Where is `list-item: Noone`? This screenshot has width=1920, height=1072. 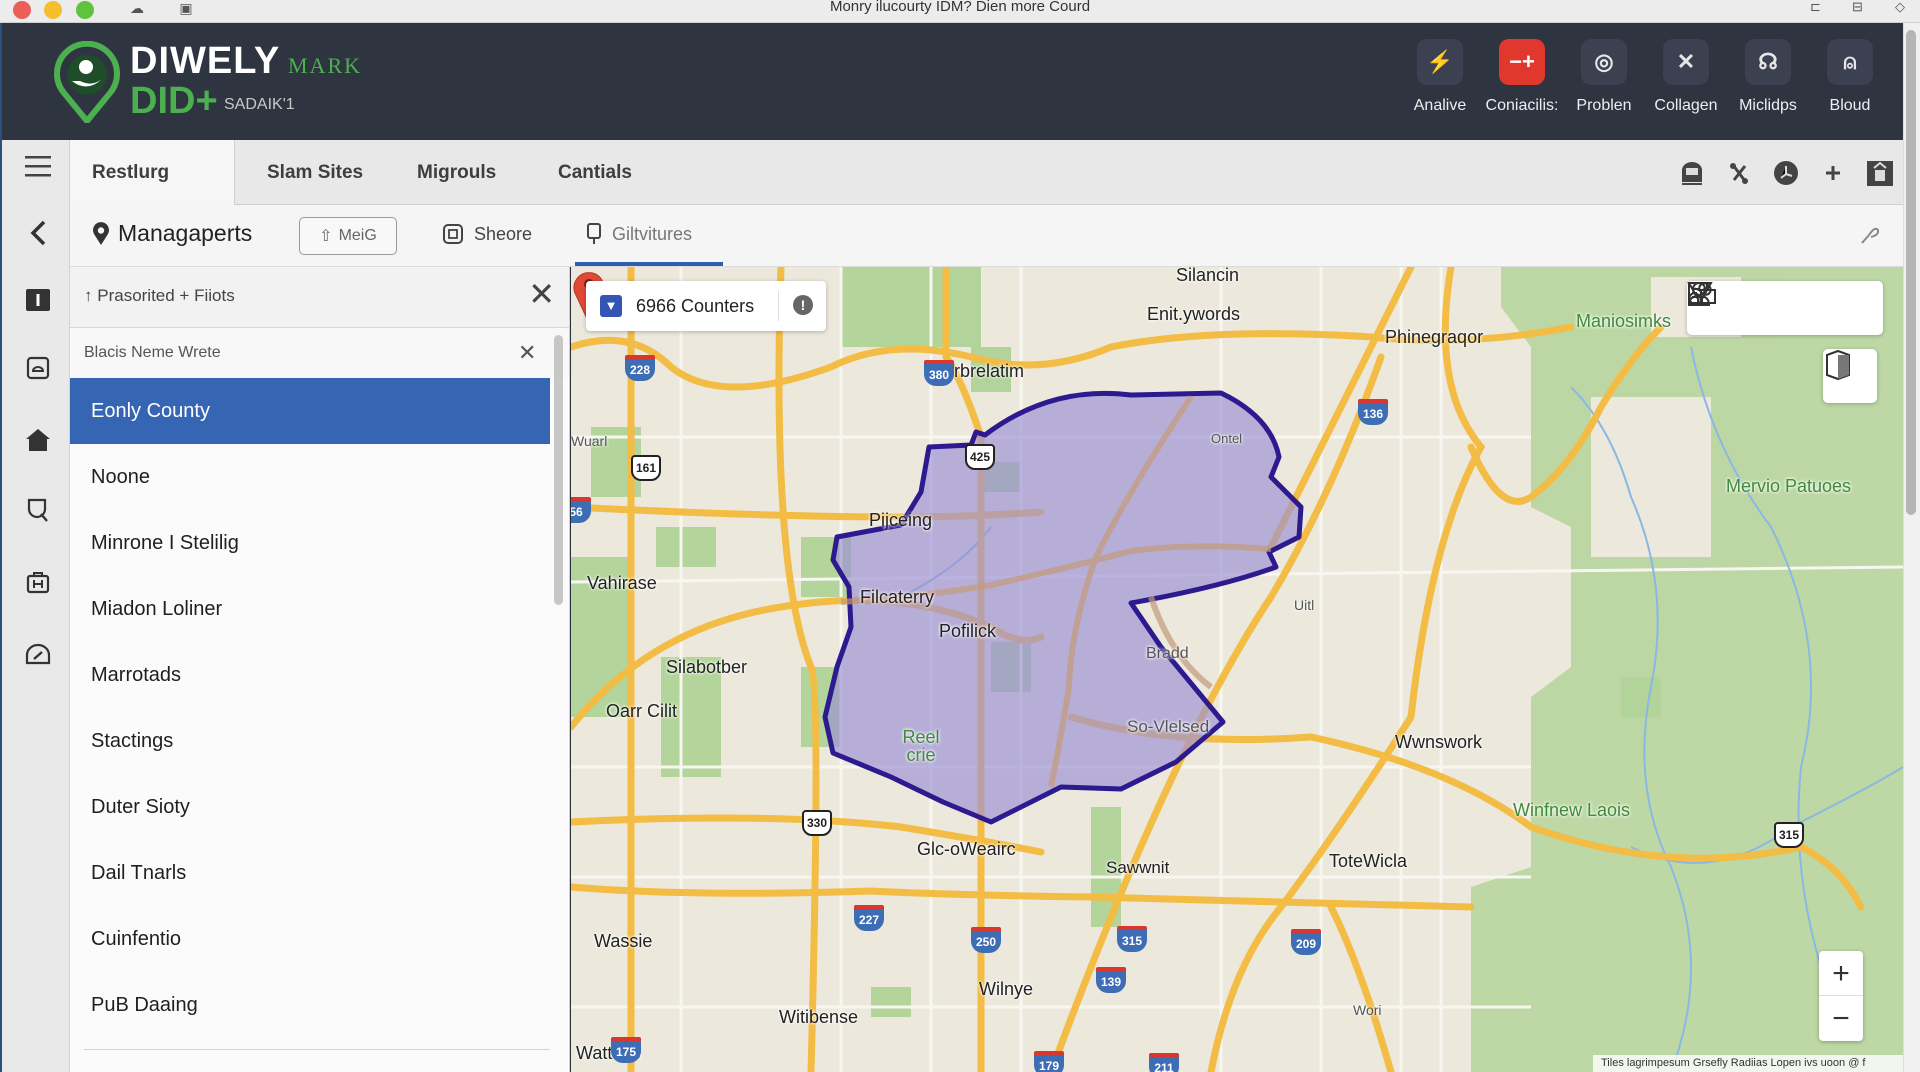 list-item: Noone is located at coordinates (310, 477).